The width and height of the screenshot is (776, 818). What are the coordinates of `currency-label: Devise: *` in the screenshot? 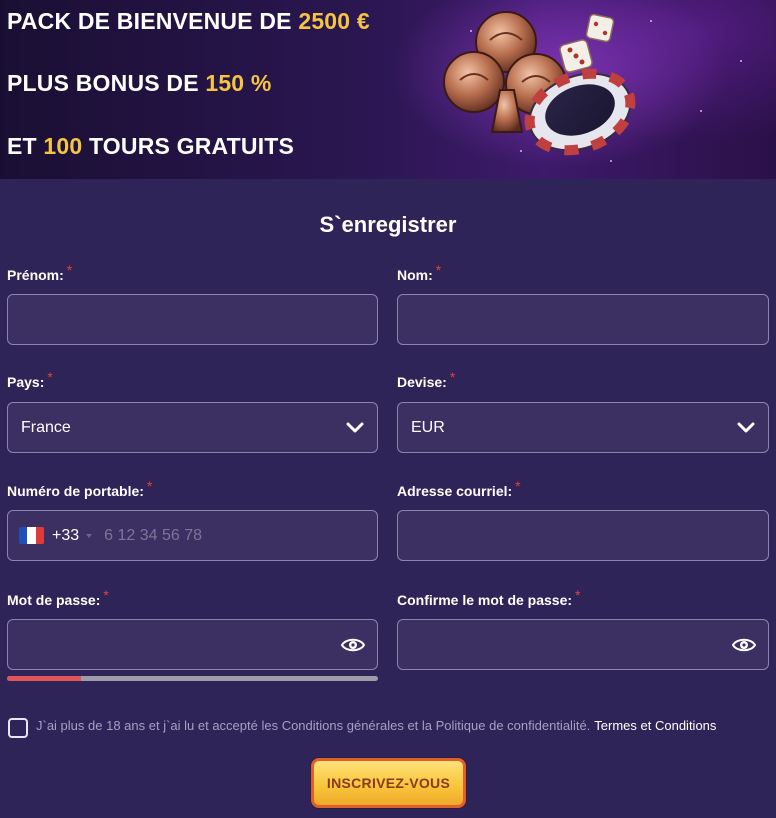 It's located at (426, 379).